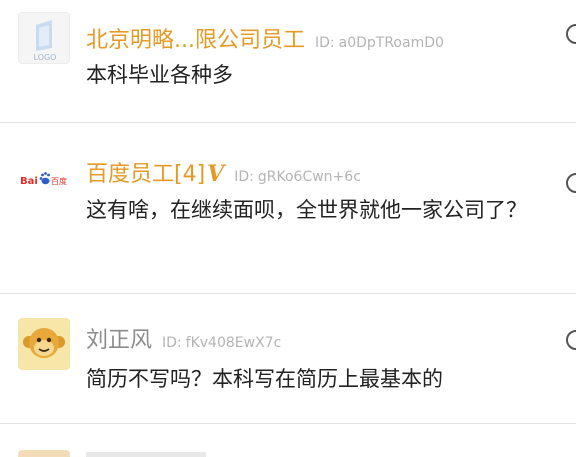 This screenshot has width=576, height=457. I want to click on comment-header: 北京明略...限公司员工 ID: a0DpTRoamD0, so click(265, 38).